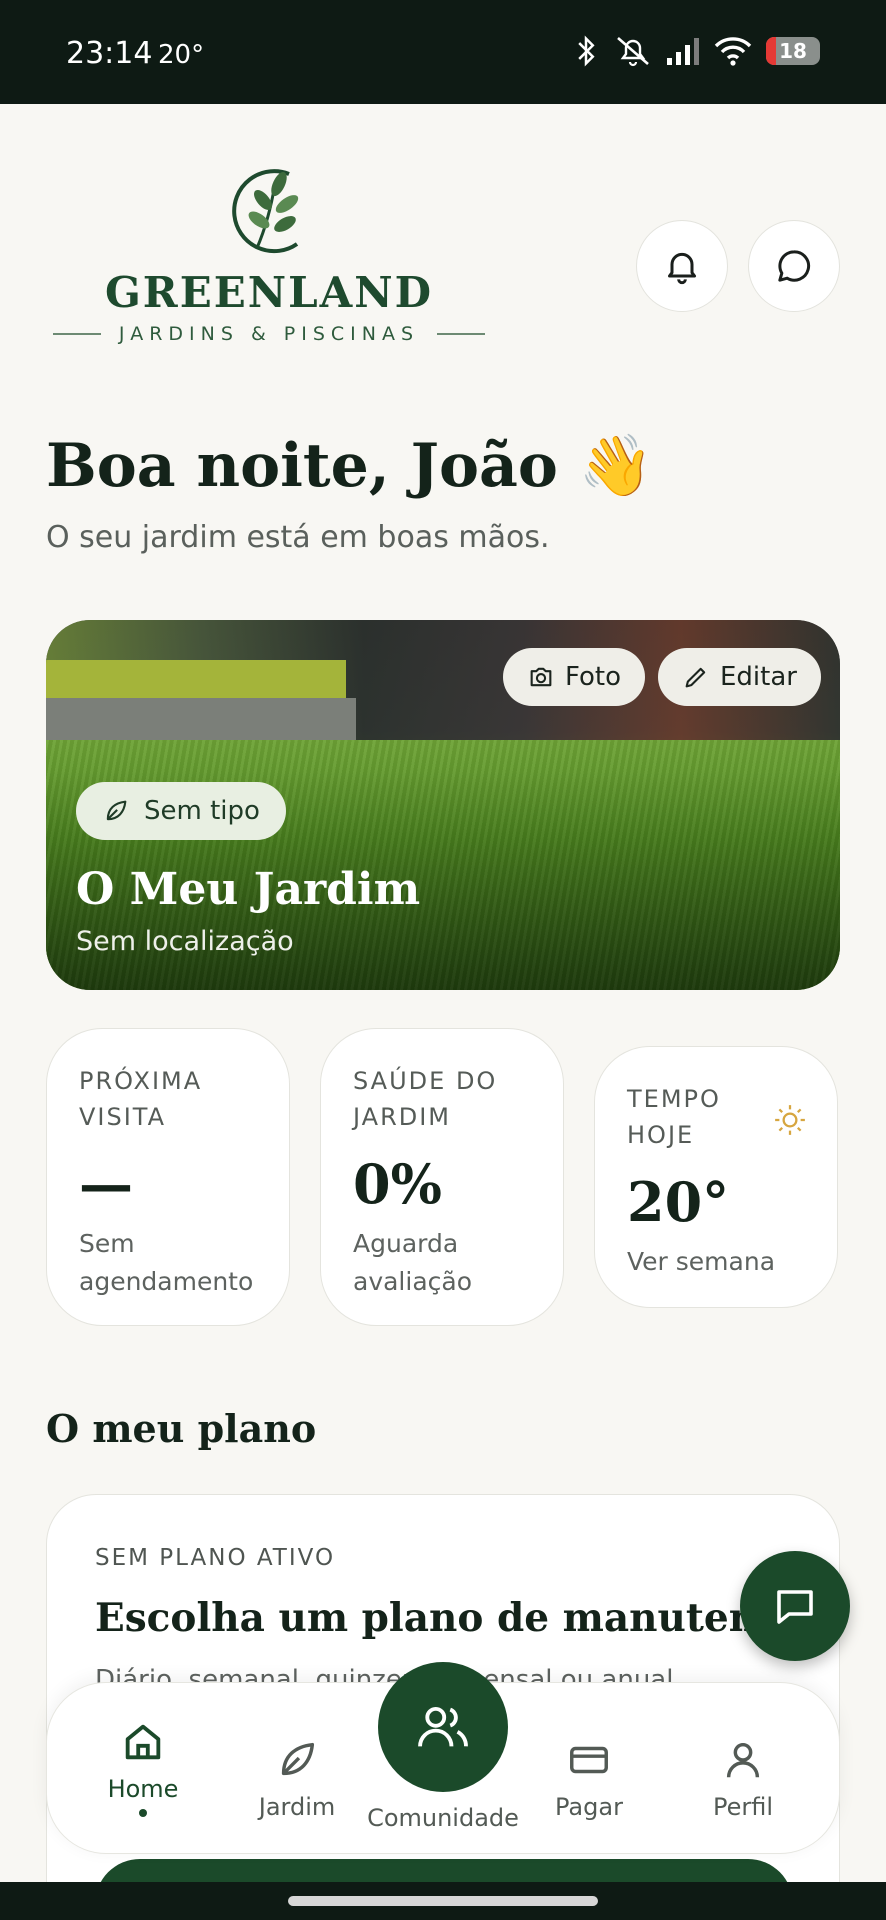 This screenshot has height=1920, width=886. Describe the element at coordinates (541, 677) in the screenshot. I see `camera-icon` at that location.